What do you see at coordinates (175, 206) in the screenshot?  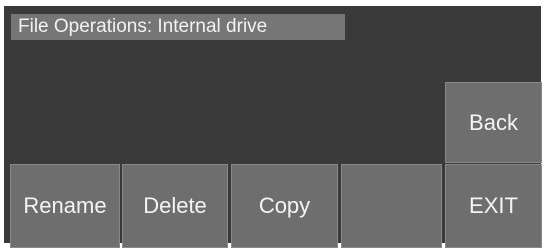 I see `delete-button: Delete` at bounding box center [175, 206].